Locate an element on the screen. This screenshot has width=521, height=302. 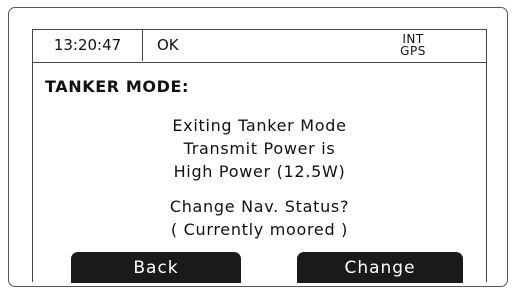
status-message: OK is located at coordinates (168, 45).